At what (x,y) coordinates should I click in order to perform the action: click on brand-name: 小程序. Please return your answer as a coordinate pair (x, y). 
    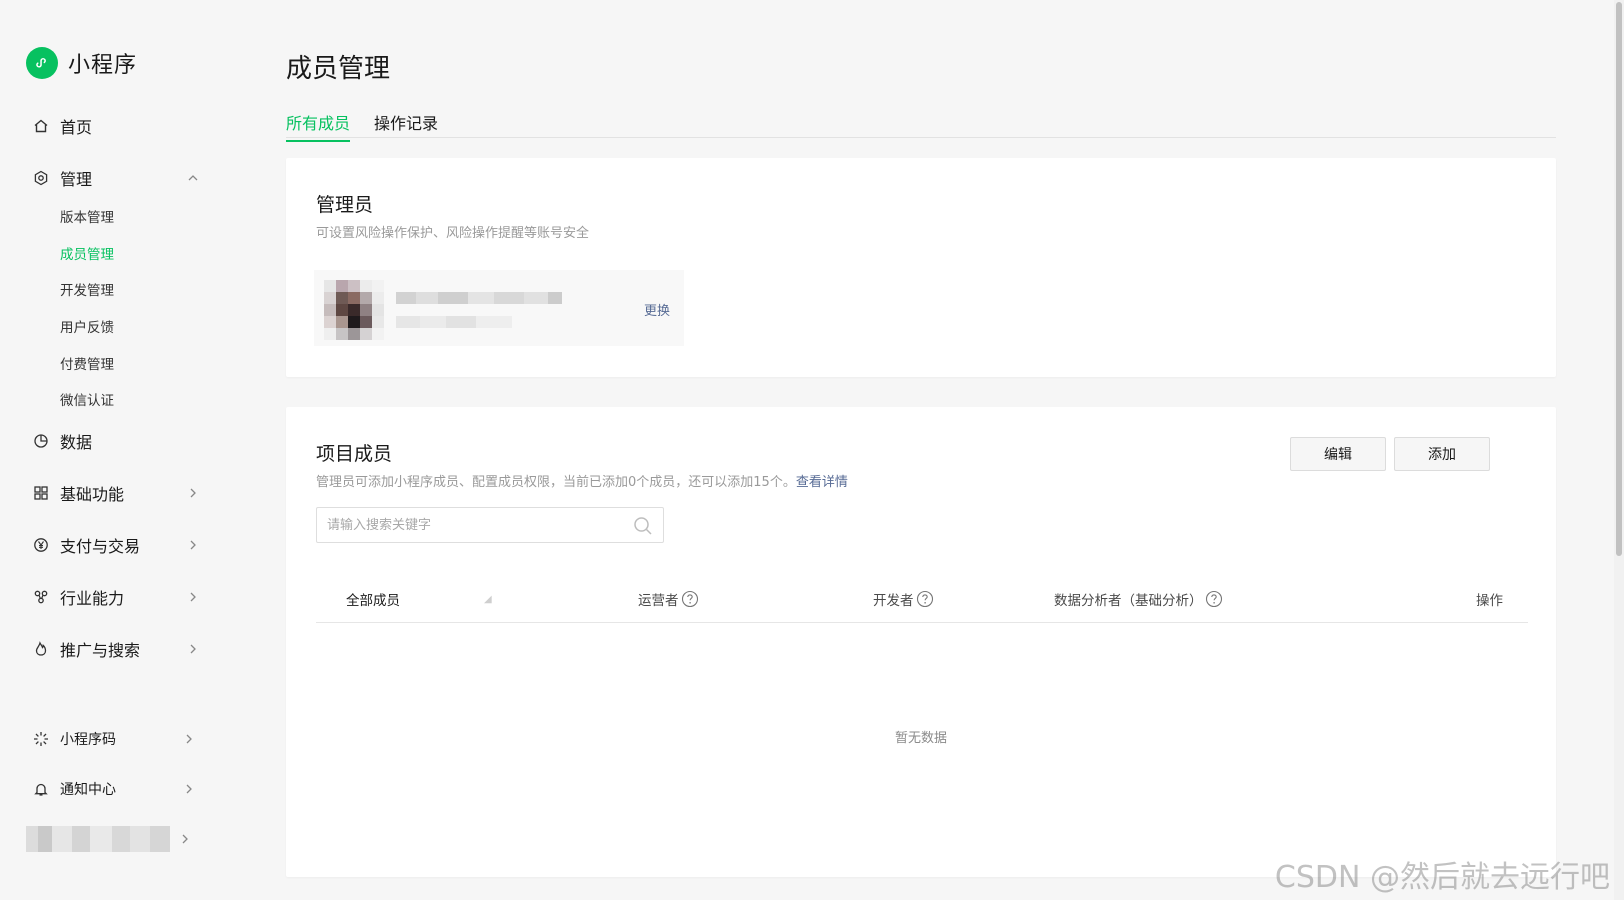
    Looking at the image, I should click on (103, 65).